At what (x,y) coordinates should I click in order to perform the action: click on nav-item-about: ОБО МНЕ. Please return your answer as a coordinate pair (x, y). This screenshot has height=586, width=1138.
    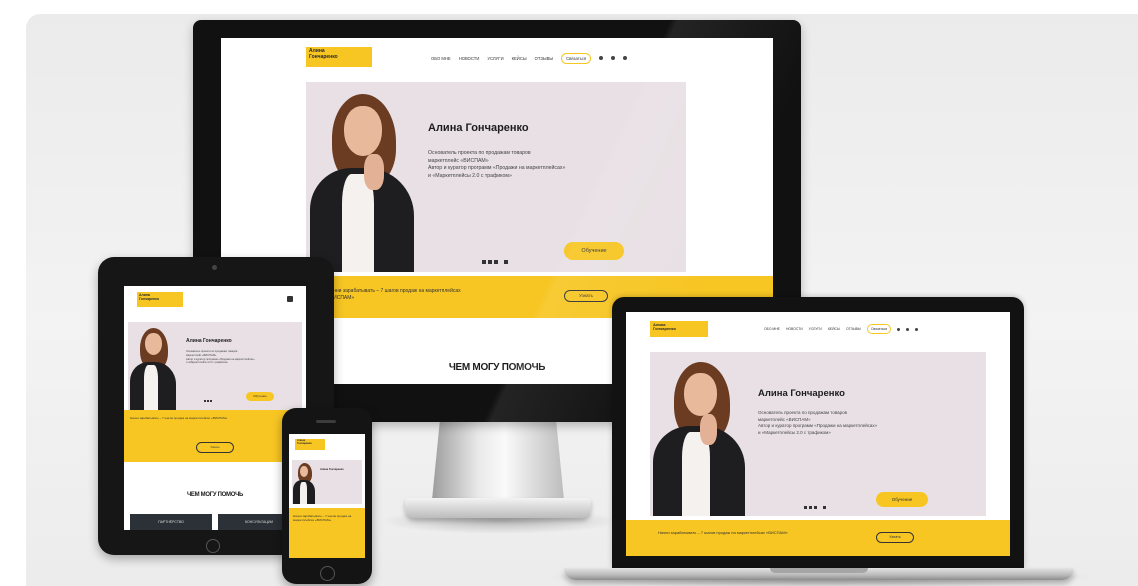
    Looking at the image, I should click on (441, 58).